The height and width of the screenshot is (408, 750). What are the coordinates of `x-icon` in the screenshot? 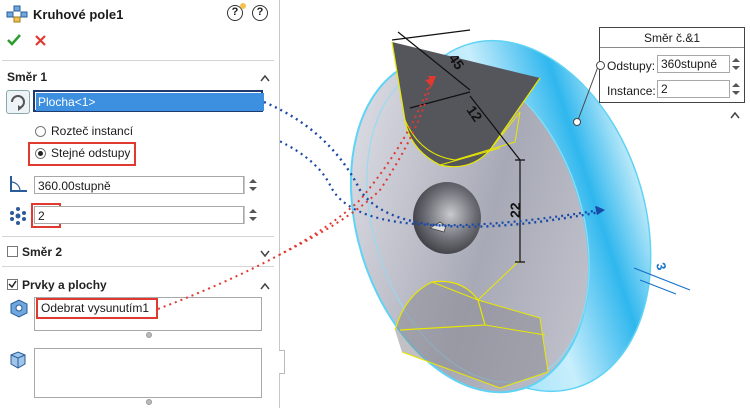 It's located at (40, 40).